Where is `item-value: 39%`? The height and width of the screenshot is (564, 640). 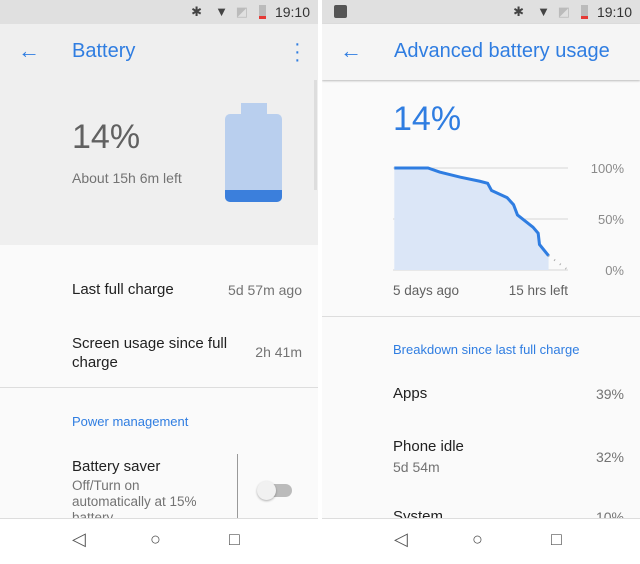
item-value: 39% is located at coordinates (609, 394).